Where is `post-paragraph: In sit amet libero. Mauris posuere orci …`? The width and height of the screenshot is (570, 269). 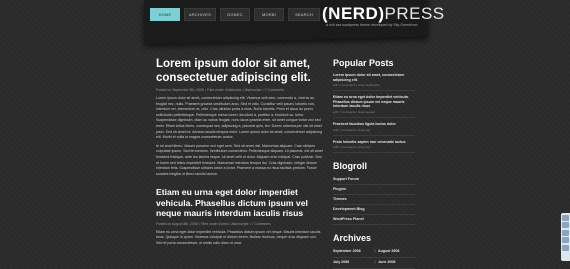
post-paragraph: In sit amet libero. Mauris posuere orci … is located at coordinates (239, 159).